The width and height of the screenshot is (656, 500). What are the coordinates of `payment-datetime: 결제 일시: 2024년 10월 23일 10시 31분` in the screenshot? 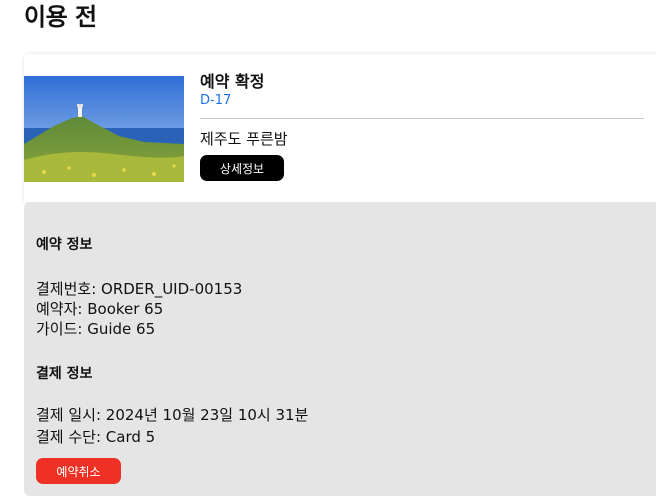 It's located at (172, 415).